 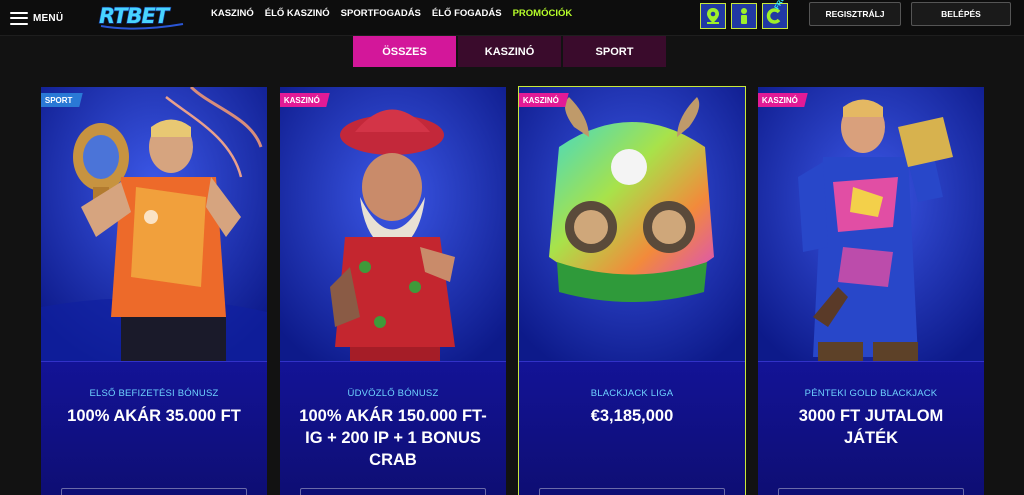 I want to click on card-subtitle: ELSŐ BEFIZETÉSI BÓNUSZ, so click(x=154, y=393).